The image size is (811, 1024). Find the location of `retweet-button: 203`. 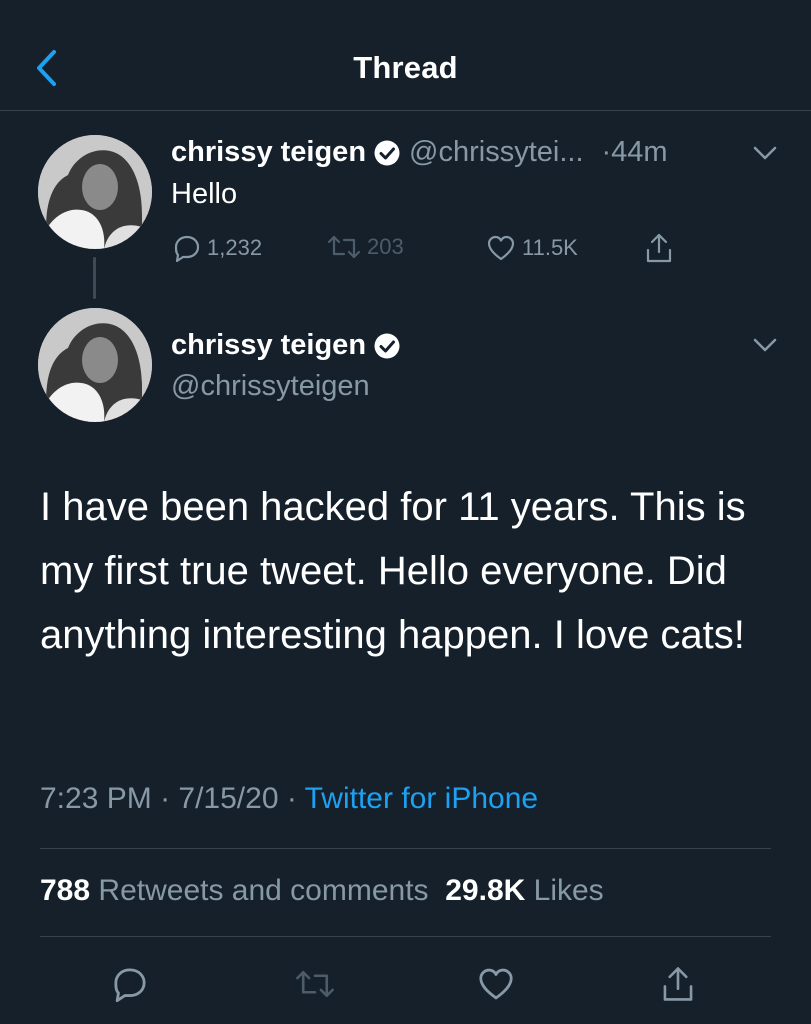

retweet-button: 203 is located at coordinates (365, 247).